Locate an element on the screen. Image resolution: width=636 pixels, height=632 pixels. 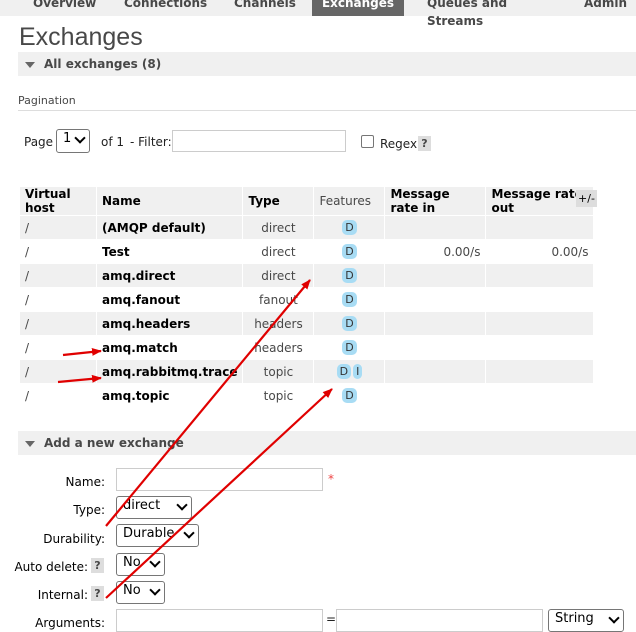
name-label: Name: is located at coordinates (85, 482).